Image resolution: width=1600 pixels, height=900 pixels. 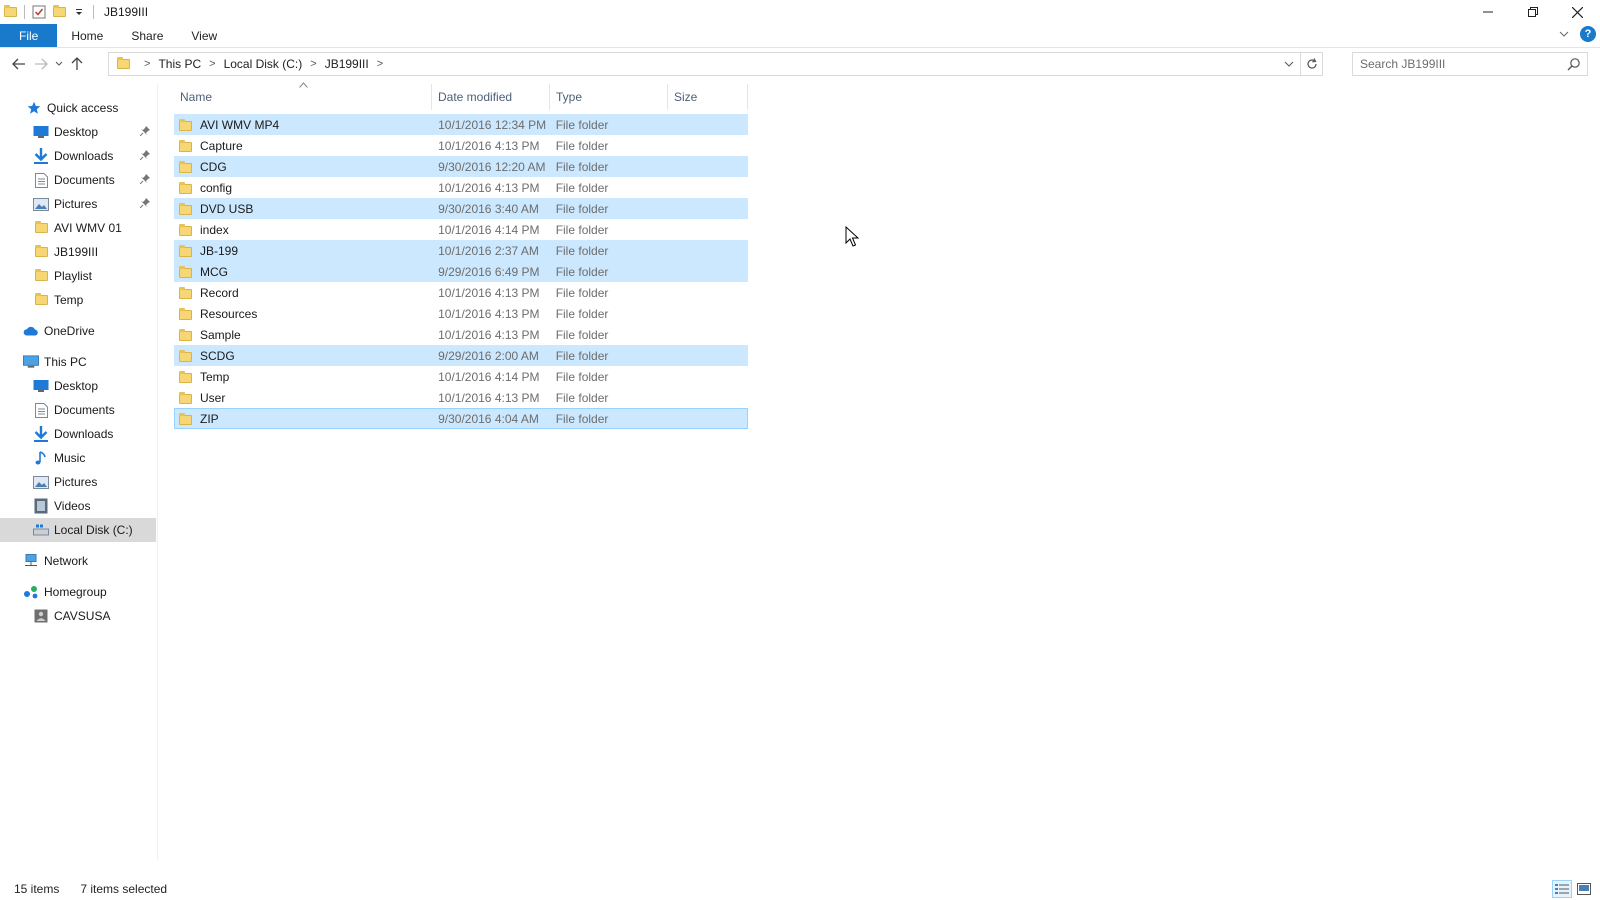 I want to click on nav-label: Playlist, so click(x=73, y=276).